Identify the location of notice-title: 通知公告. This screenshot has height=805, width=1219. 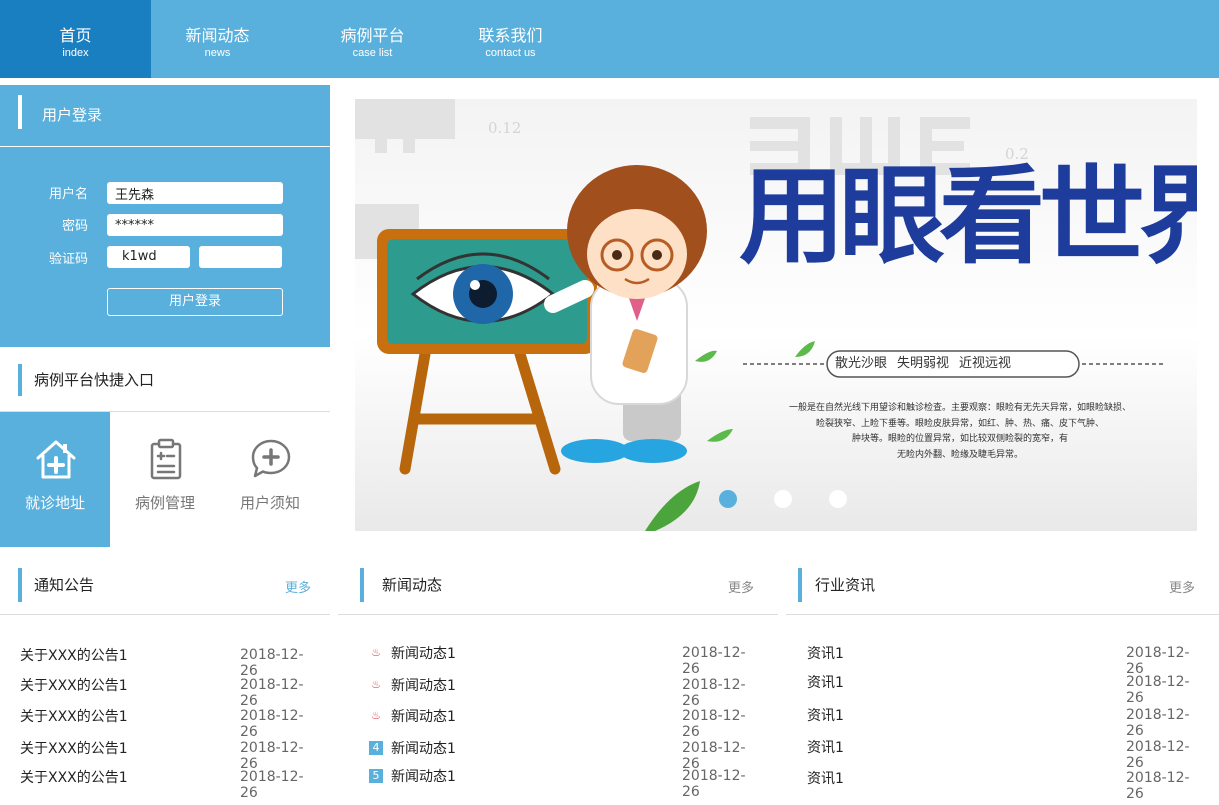
(64, 585).